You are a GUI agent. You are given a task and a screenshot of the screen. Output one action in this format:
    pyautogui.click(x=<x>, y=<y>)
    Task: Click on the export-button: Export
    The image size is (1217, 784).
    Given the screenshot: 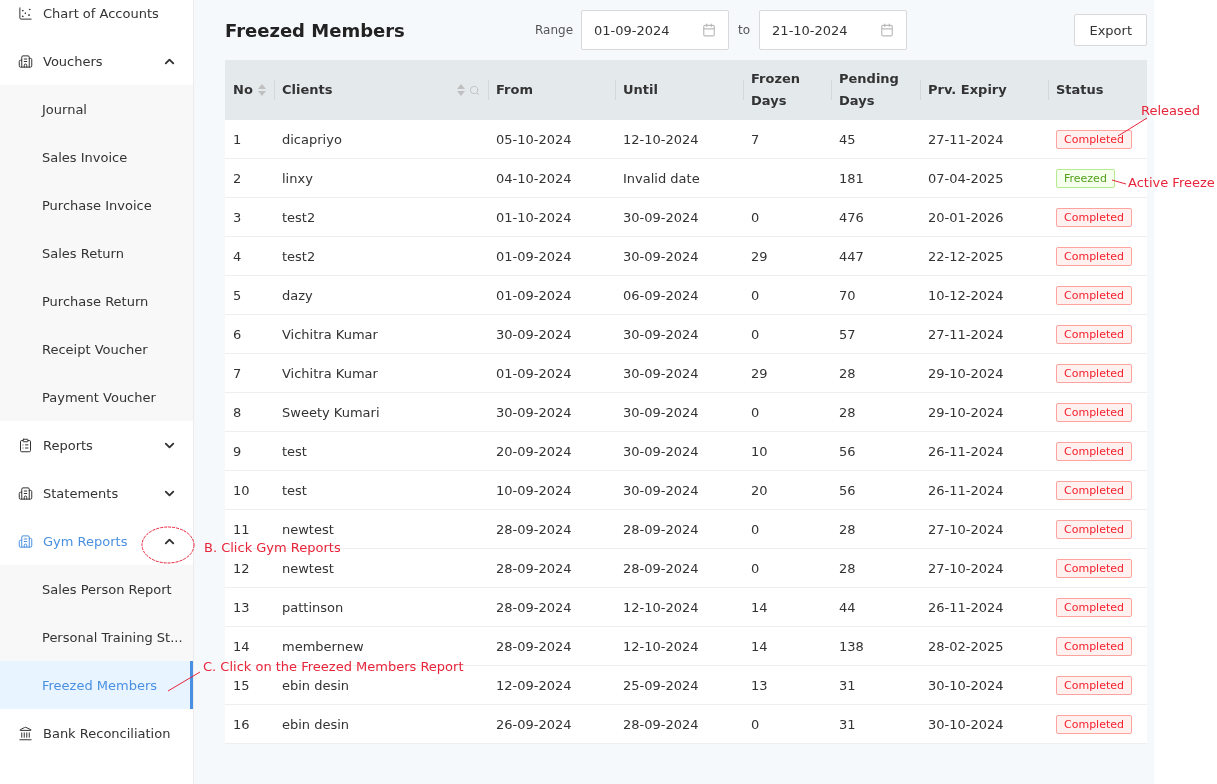 What is the action you would take?
    pyautogui.click(x=1110, y=30)
    